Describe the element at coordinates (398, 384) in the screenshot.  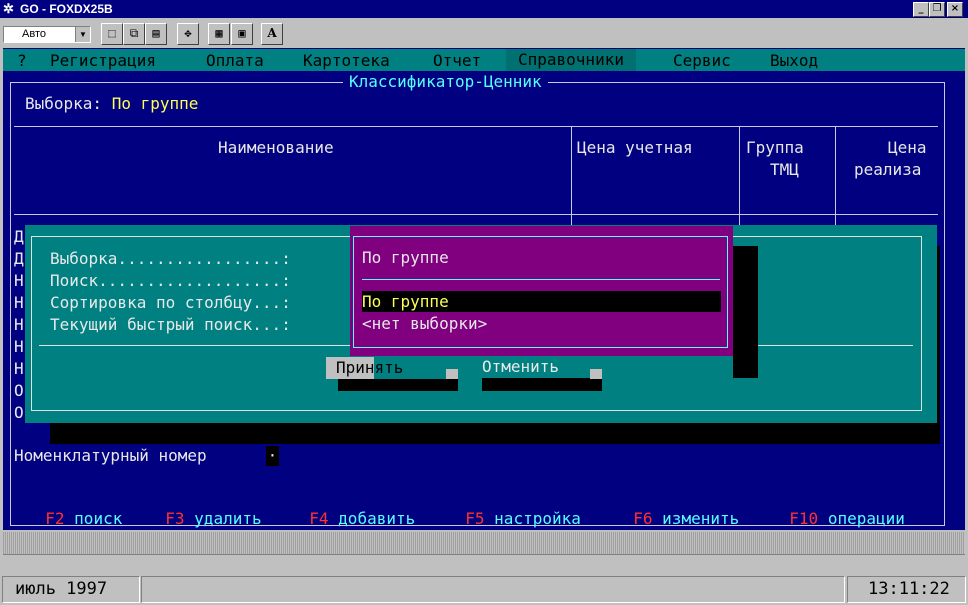
I see `accept-button-shadow` at that location.